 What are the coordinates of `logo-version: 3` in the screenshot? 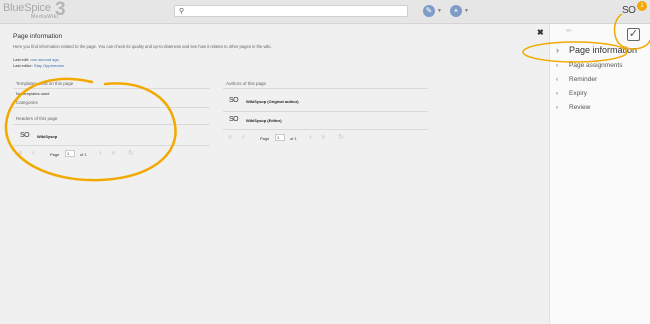 It's located at (60, 10).